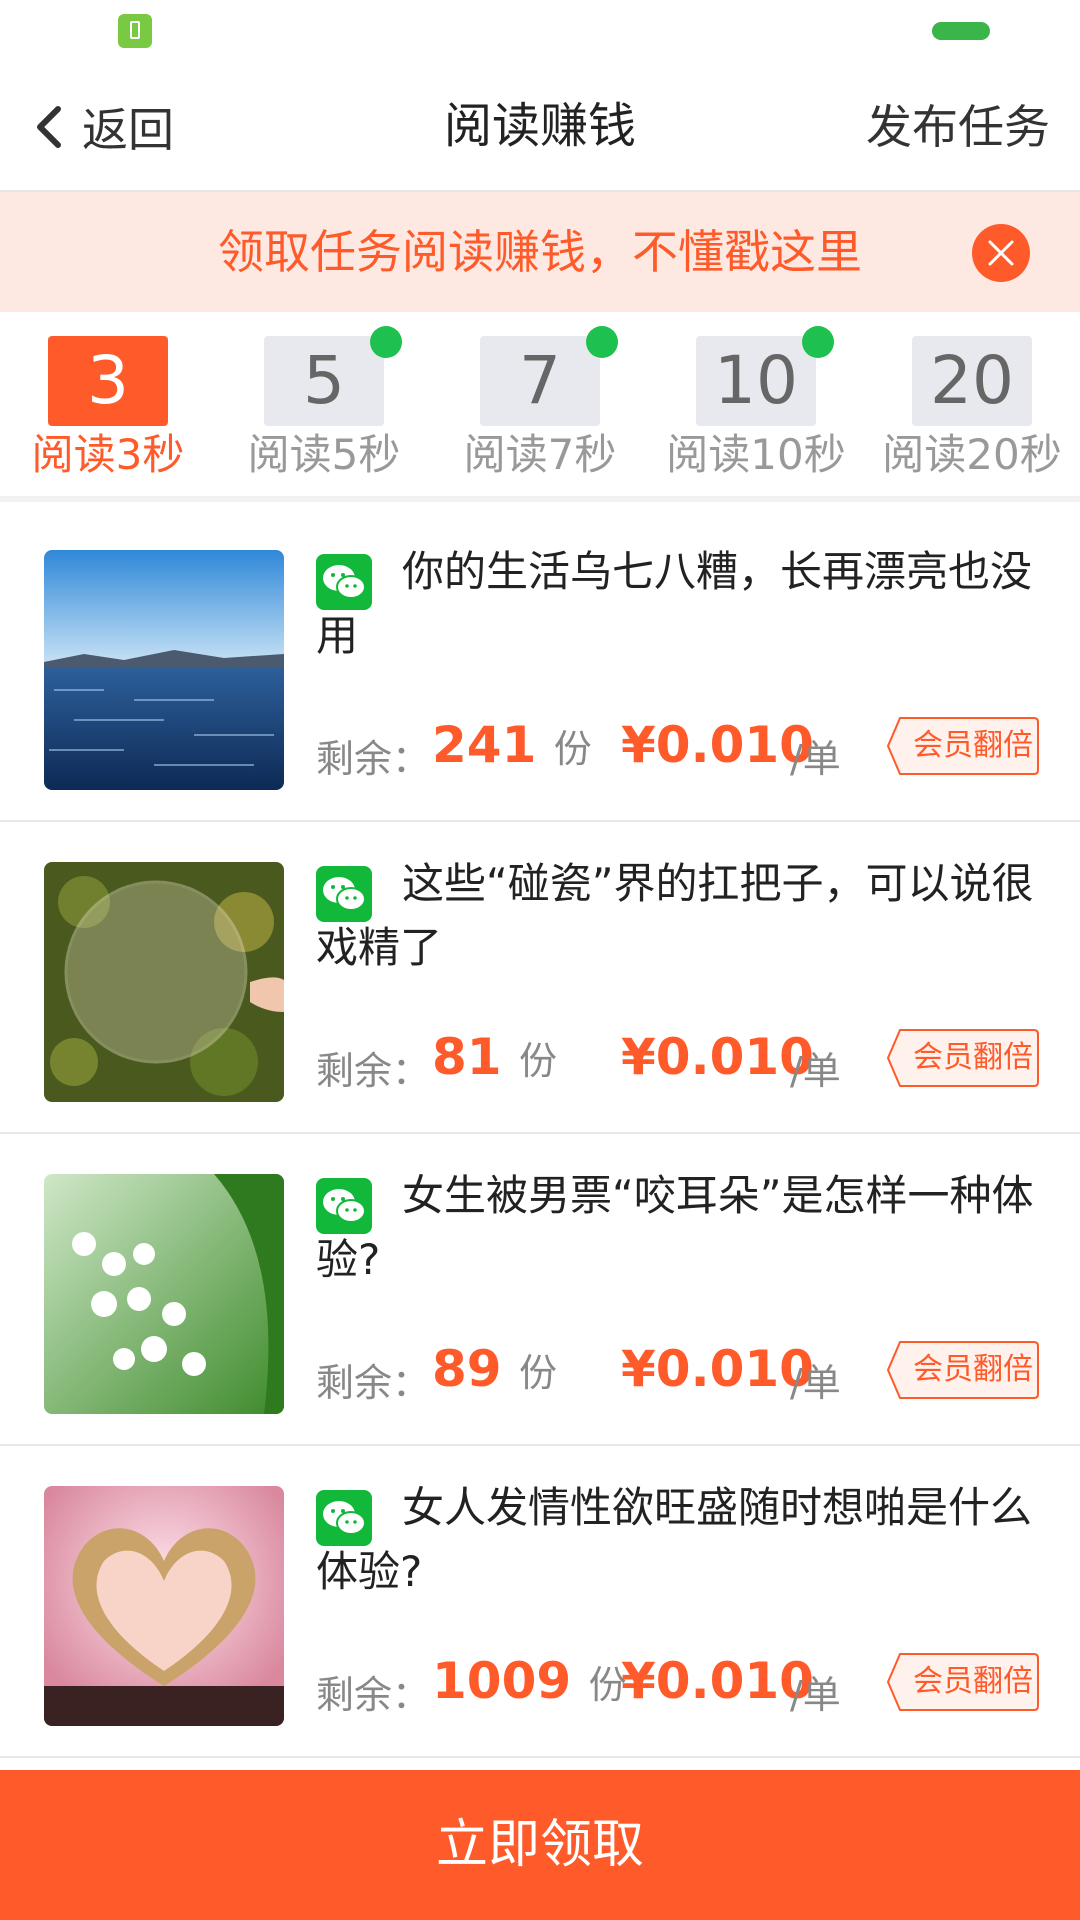 This screenshot has width=1080, height=1920. What do you see at coordinates (135, 31) in the screenshot?
I see `battery-icon` at bounding box center [135, 31].